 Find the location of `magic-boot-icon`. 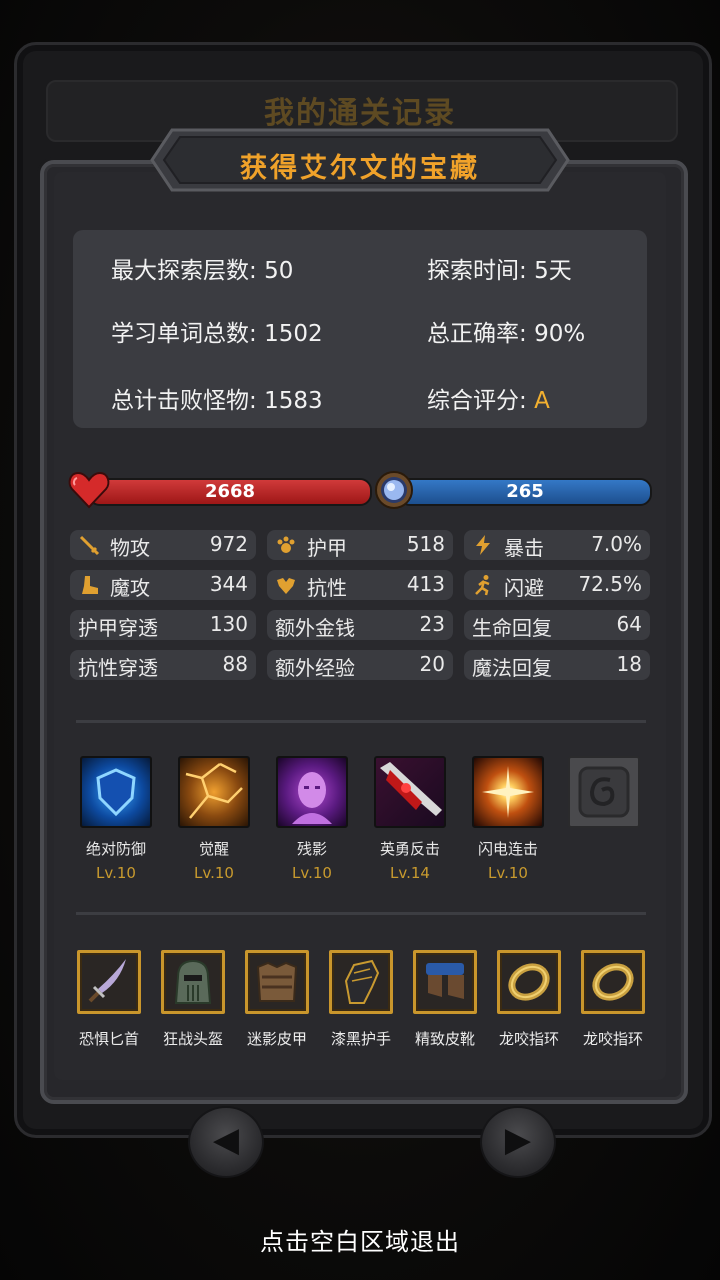

magic-boot-icon is located at coordinates (90, 585).